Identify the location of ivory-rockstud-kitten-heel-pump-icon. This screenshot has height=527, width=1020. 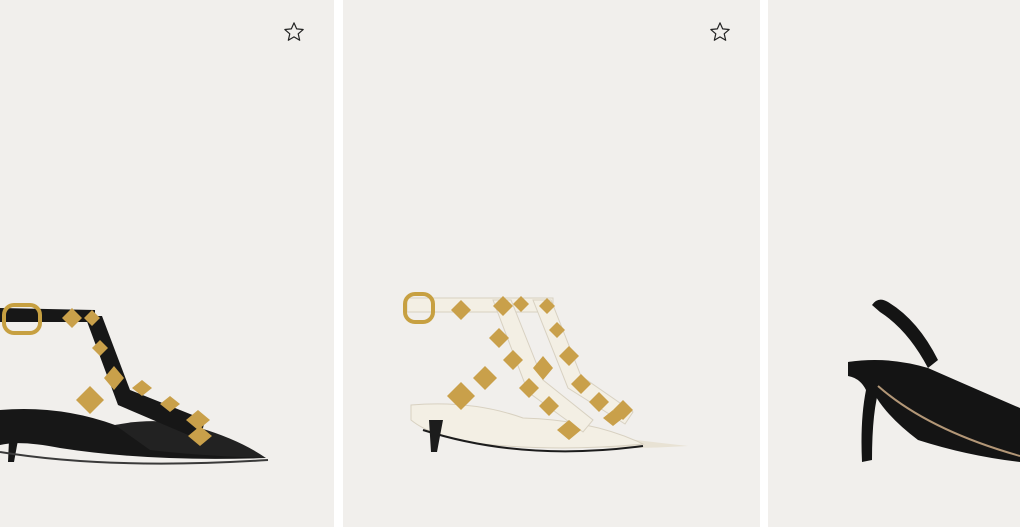
(545, 372).